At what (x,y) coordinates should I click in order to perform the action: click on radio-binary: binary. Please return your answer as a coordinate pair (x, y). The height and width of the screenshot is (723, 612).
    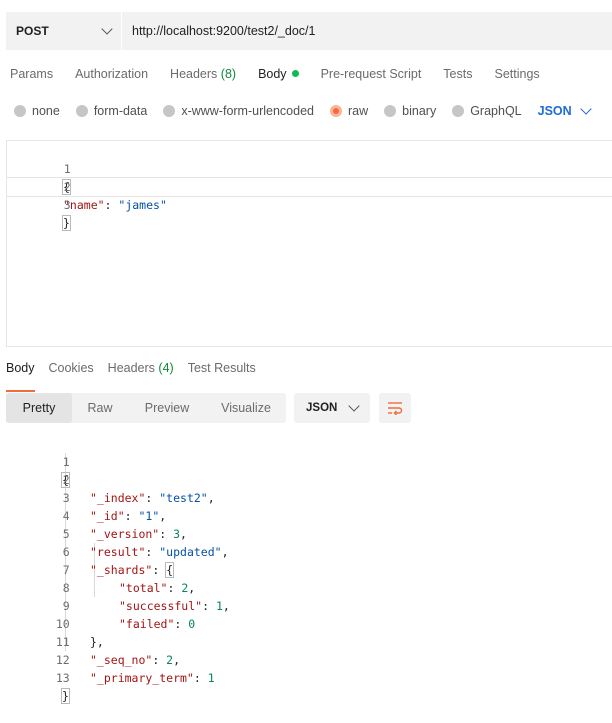
    Looking at the image, I should click on (410, 111).